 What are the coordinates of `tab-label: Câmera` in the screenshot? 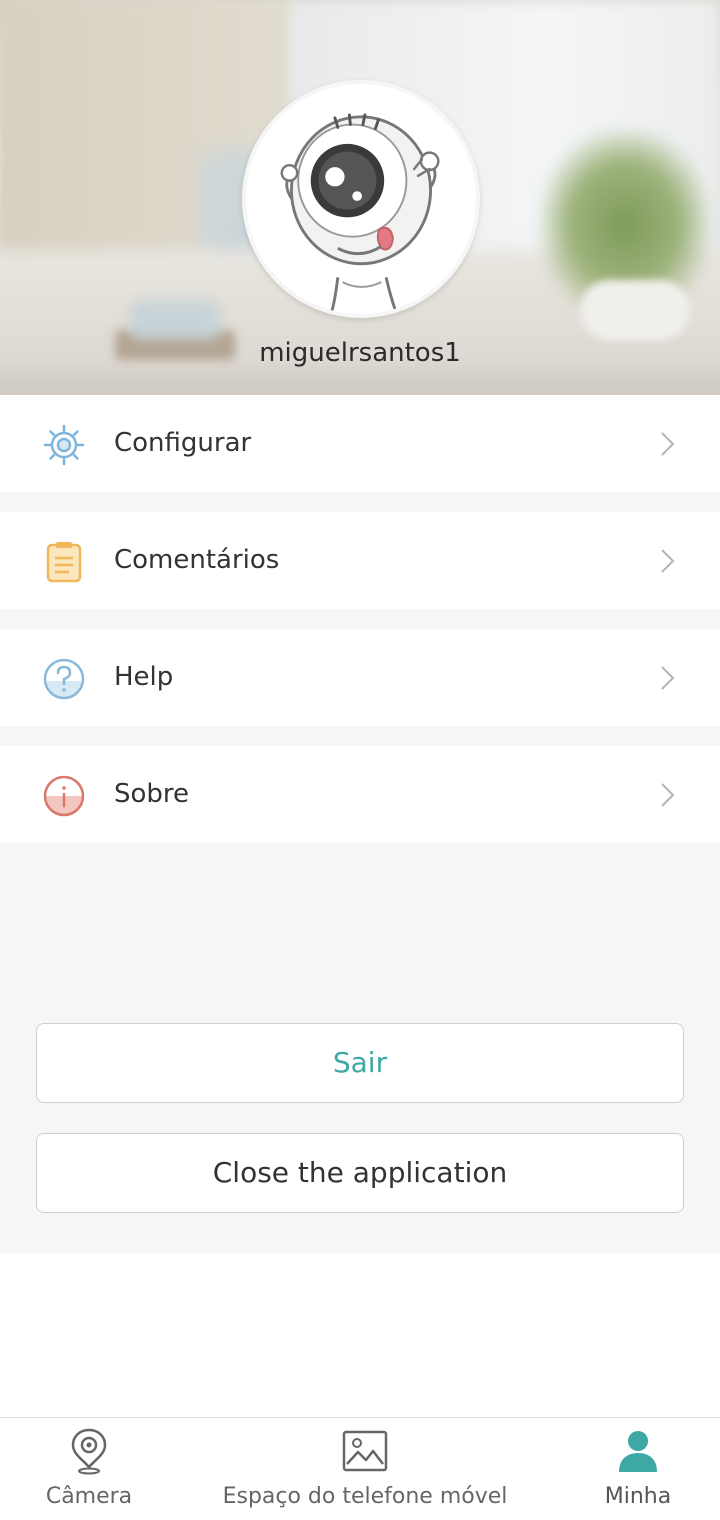 It's located at (89, 1496).